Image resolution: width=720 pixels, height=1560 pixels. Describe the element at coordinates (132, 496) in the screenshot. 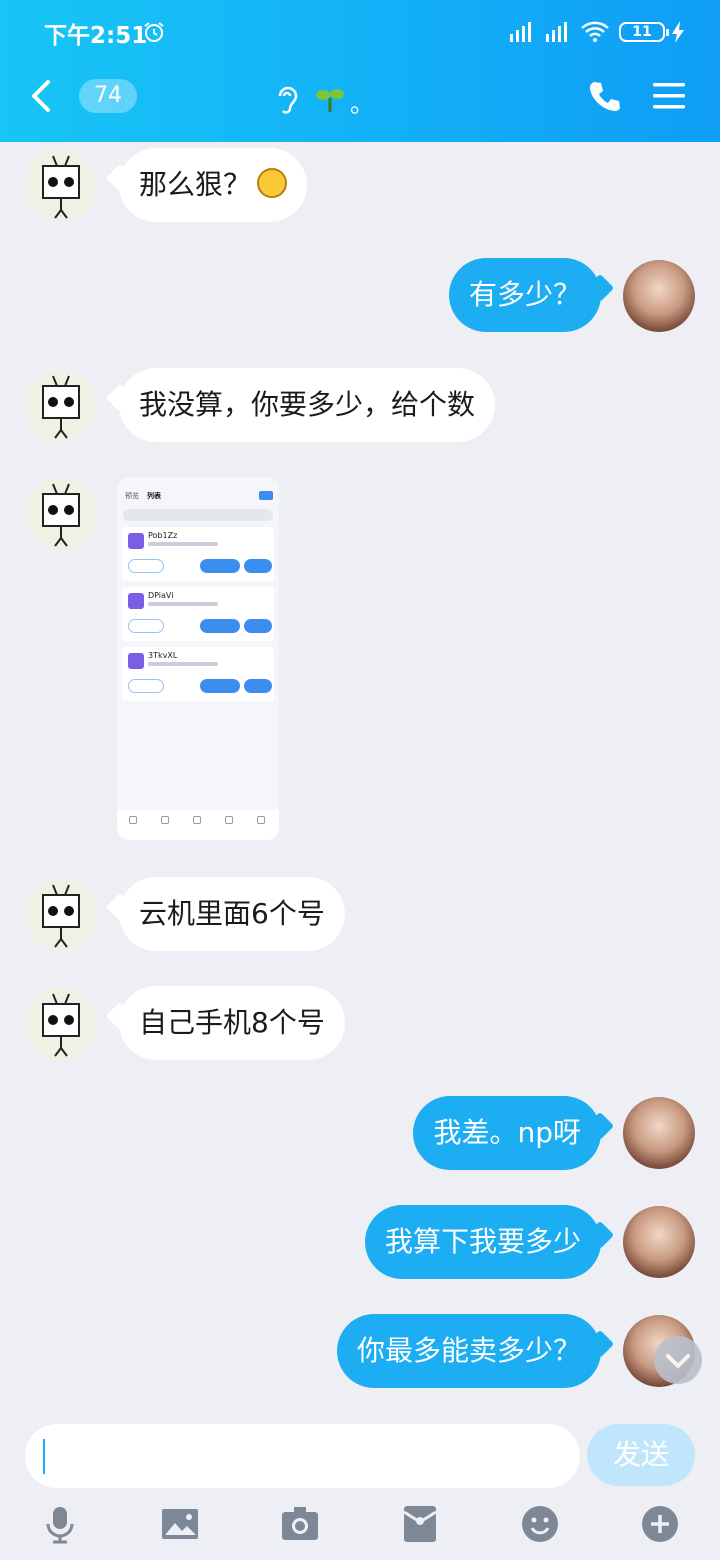

I see `thumbnail-tab: 预览` at that location.